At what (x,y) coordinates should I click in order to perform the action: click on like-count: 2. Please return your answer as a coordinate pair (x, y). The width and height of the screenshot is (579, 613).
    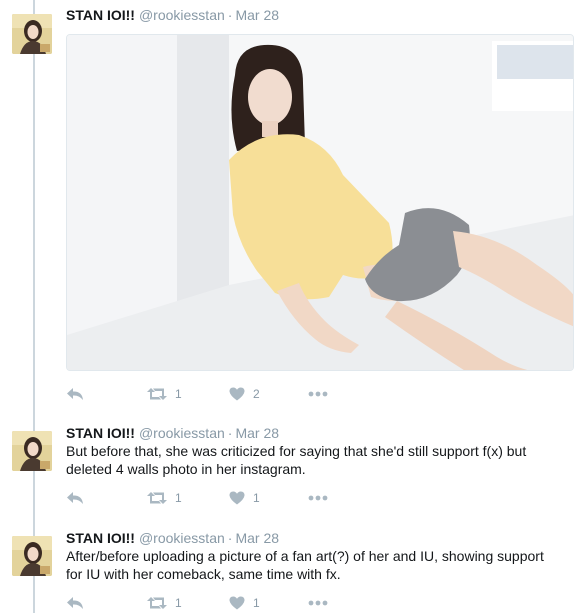
    Looking at the image, I should click on (256, 394).